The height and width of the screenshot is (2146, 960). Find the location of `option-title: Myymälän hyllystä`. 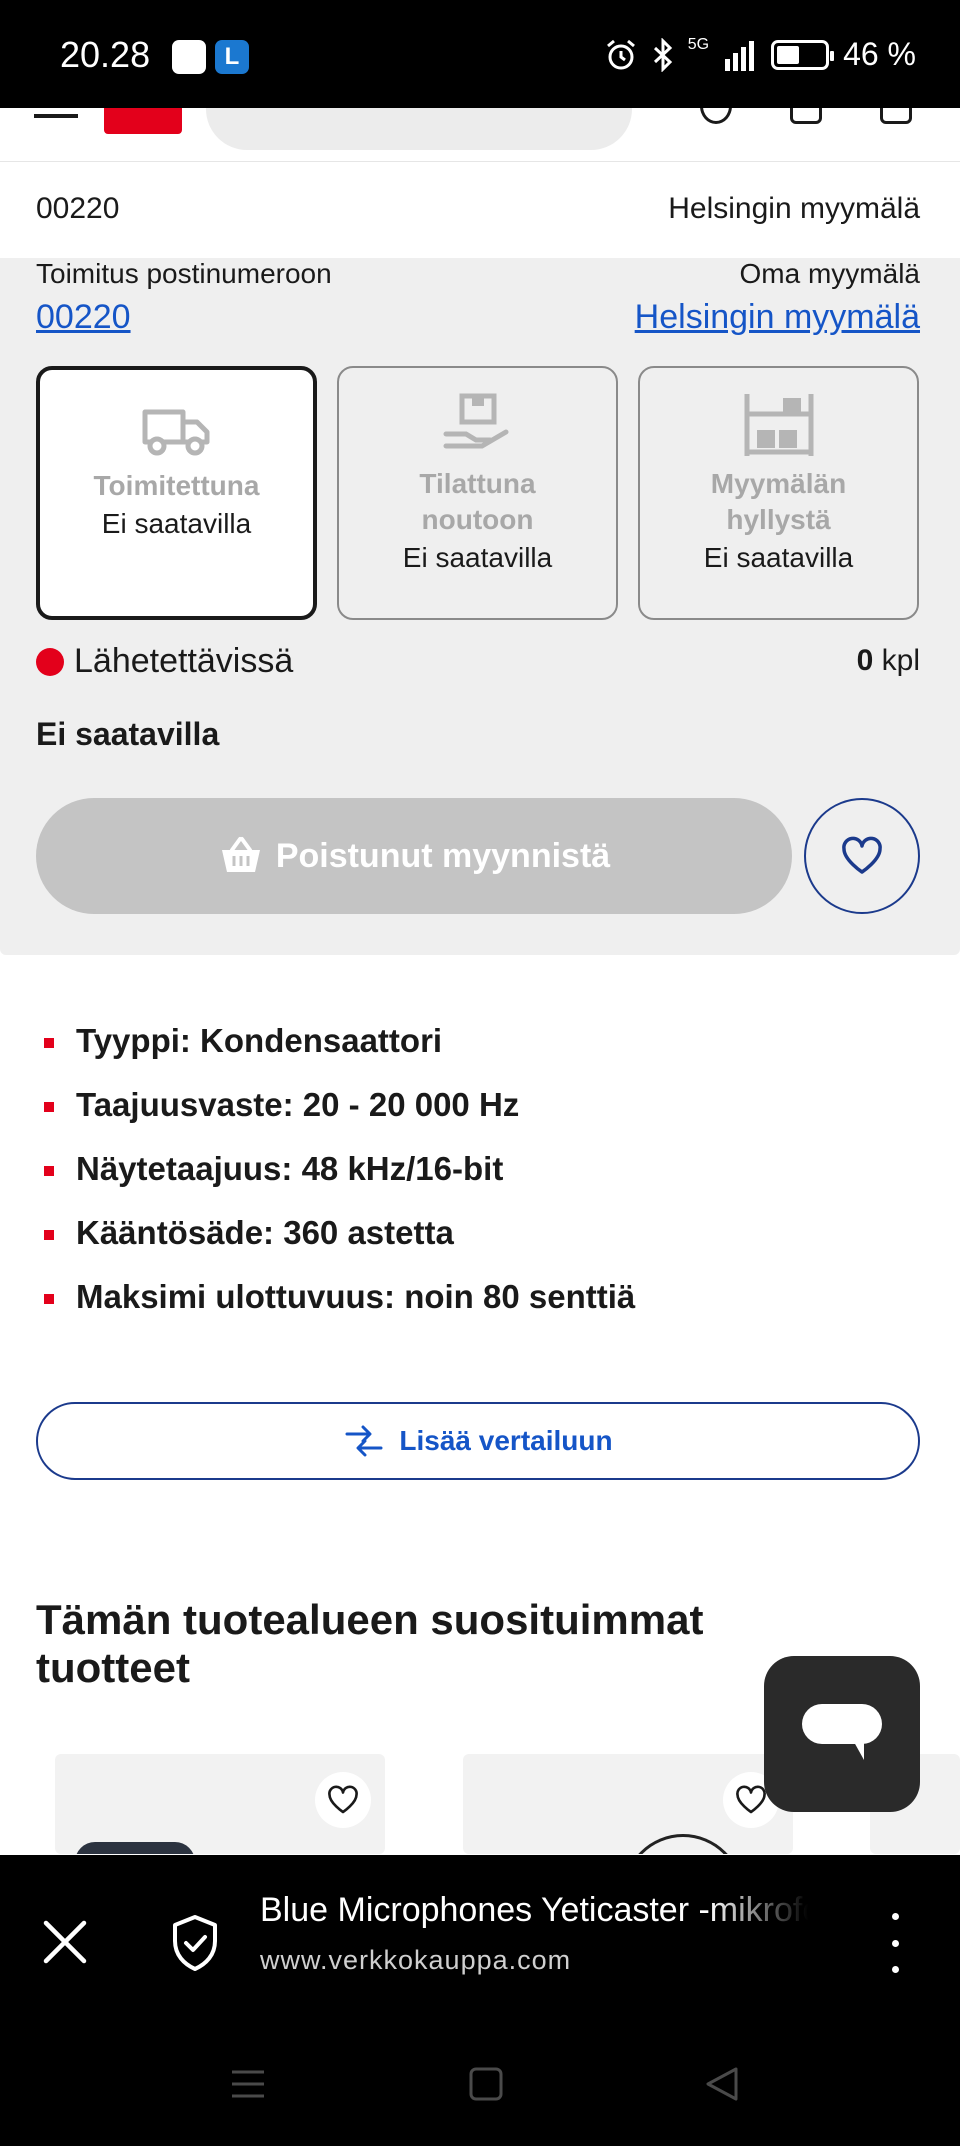

option-title: Myymälän hyllystä is located at coordinates (778, 501).